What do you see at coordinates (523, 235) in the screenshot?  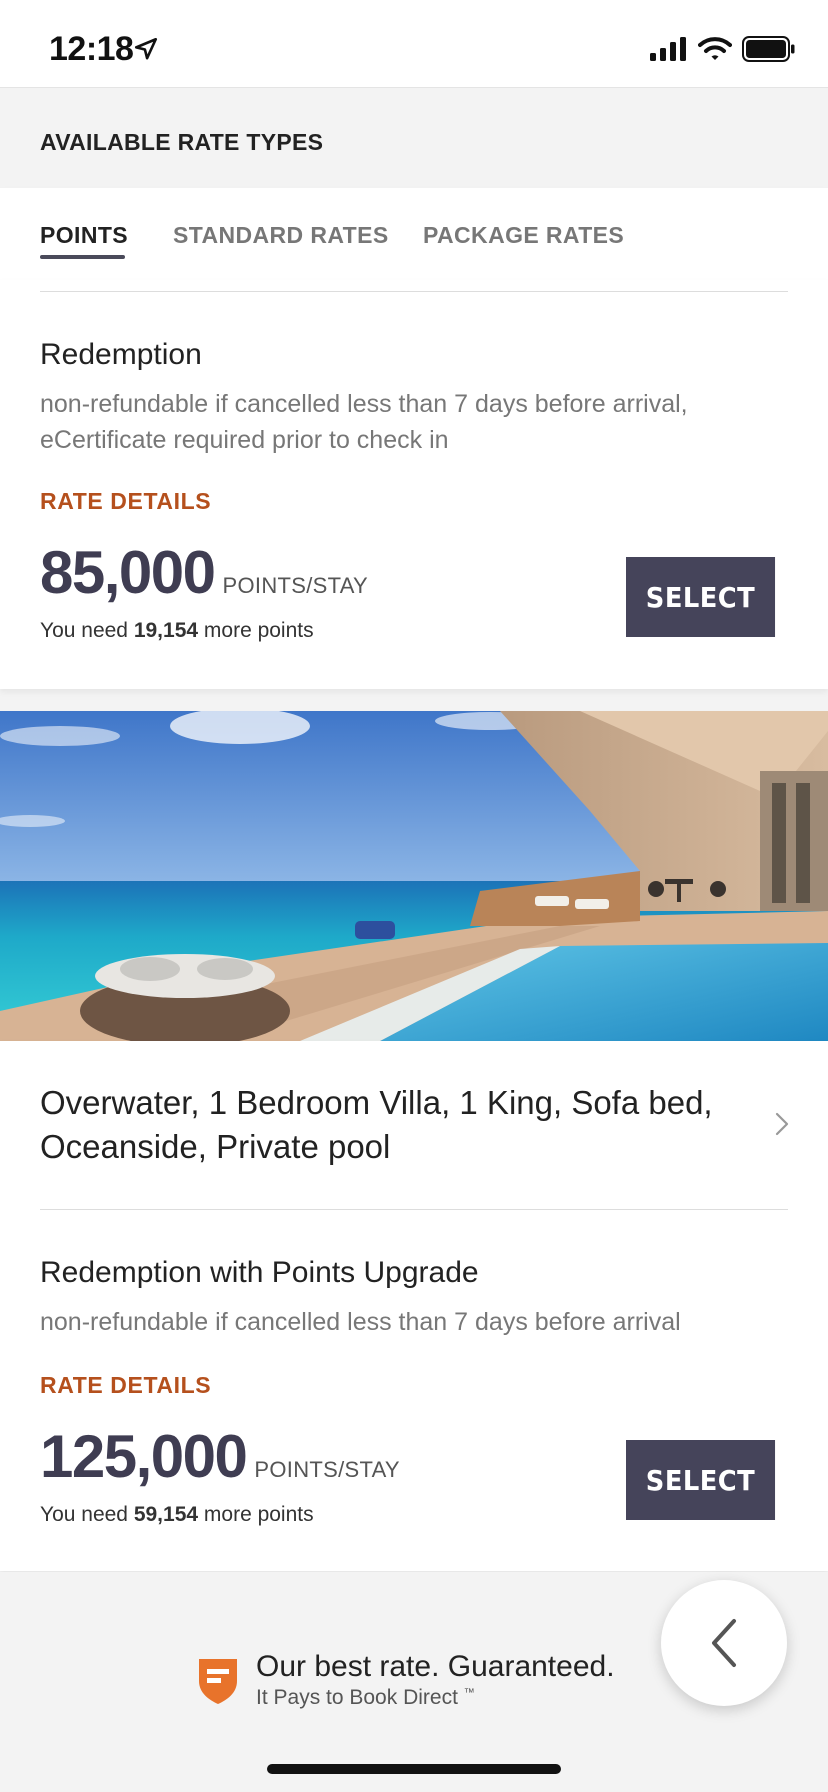 I see `tab-package-rates: PACKAGE RATES` at bounding box center [523, 235].